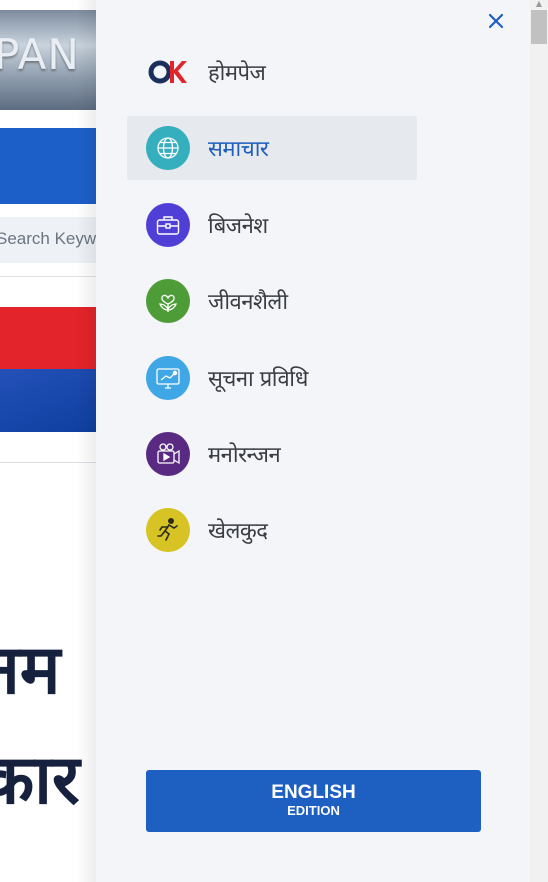 The height and width of the screenshot is (882, 548). Describe the element at coordinates (539, 4) in the screenshot. I see `scroll-up-arrow-icon: ▲` at that location.